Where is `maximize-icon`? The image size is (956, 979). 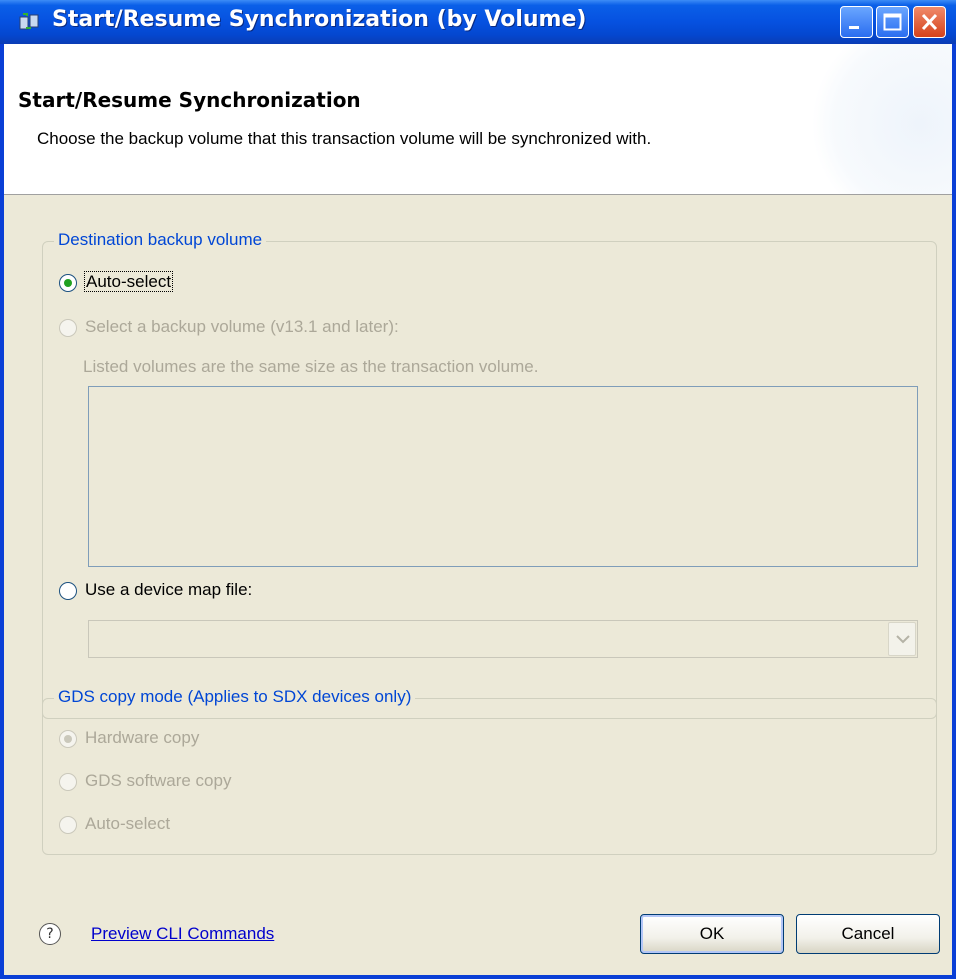
maximize-icon is located at coordinates (892, 22).